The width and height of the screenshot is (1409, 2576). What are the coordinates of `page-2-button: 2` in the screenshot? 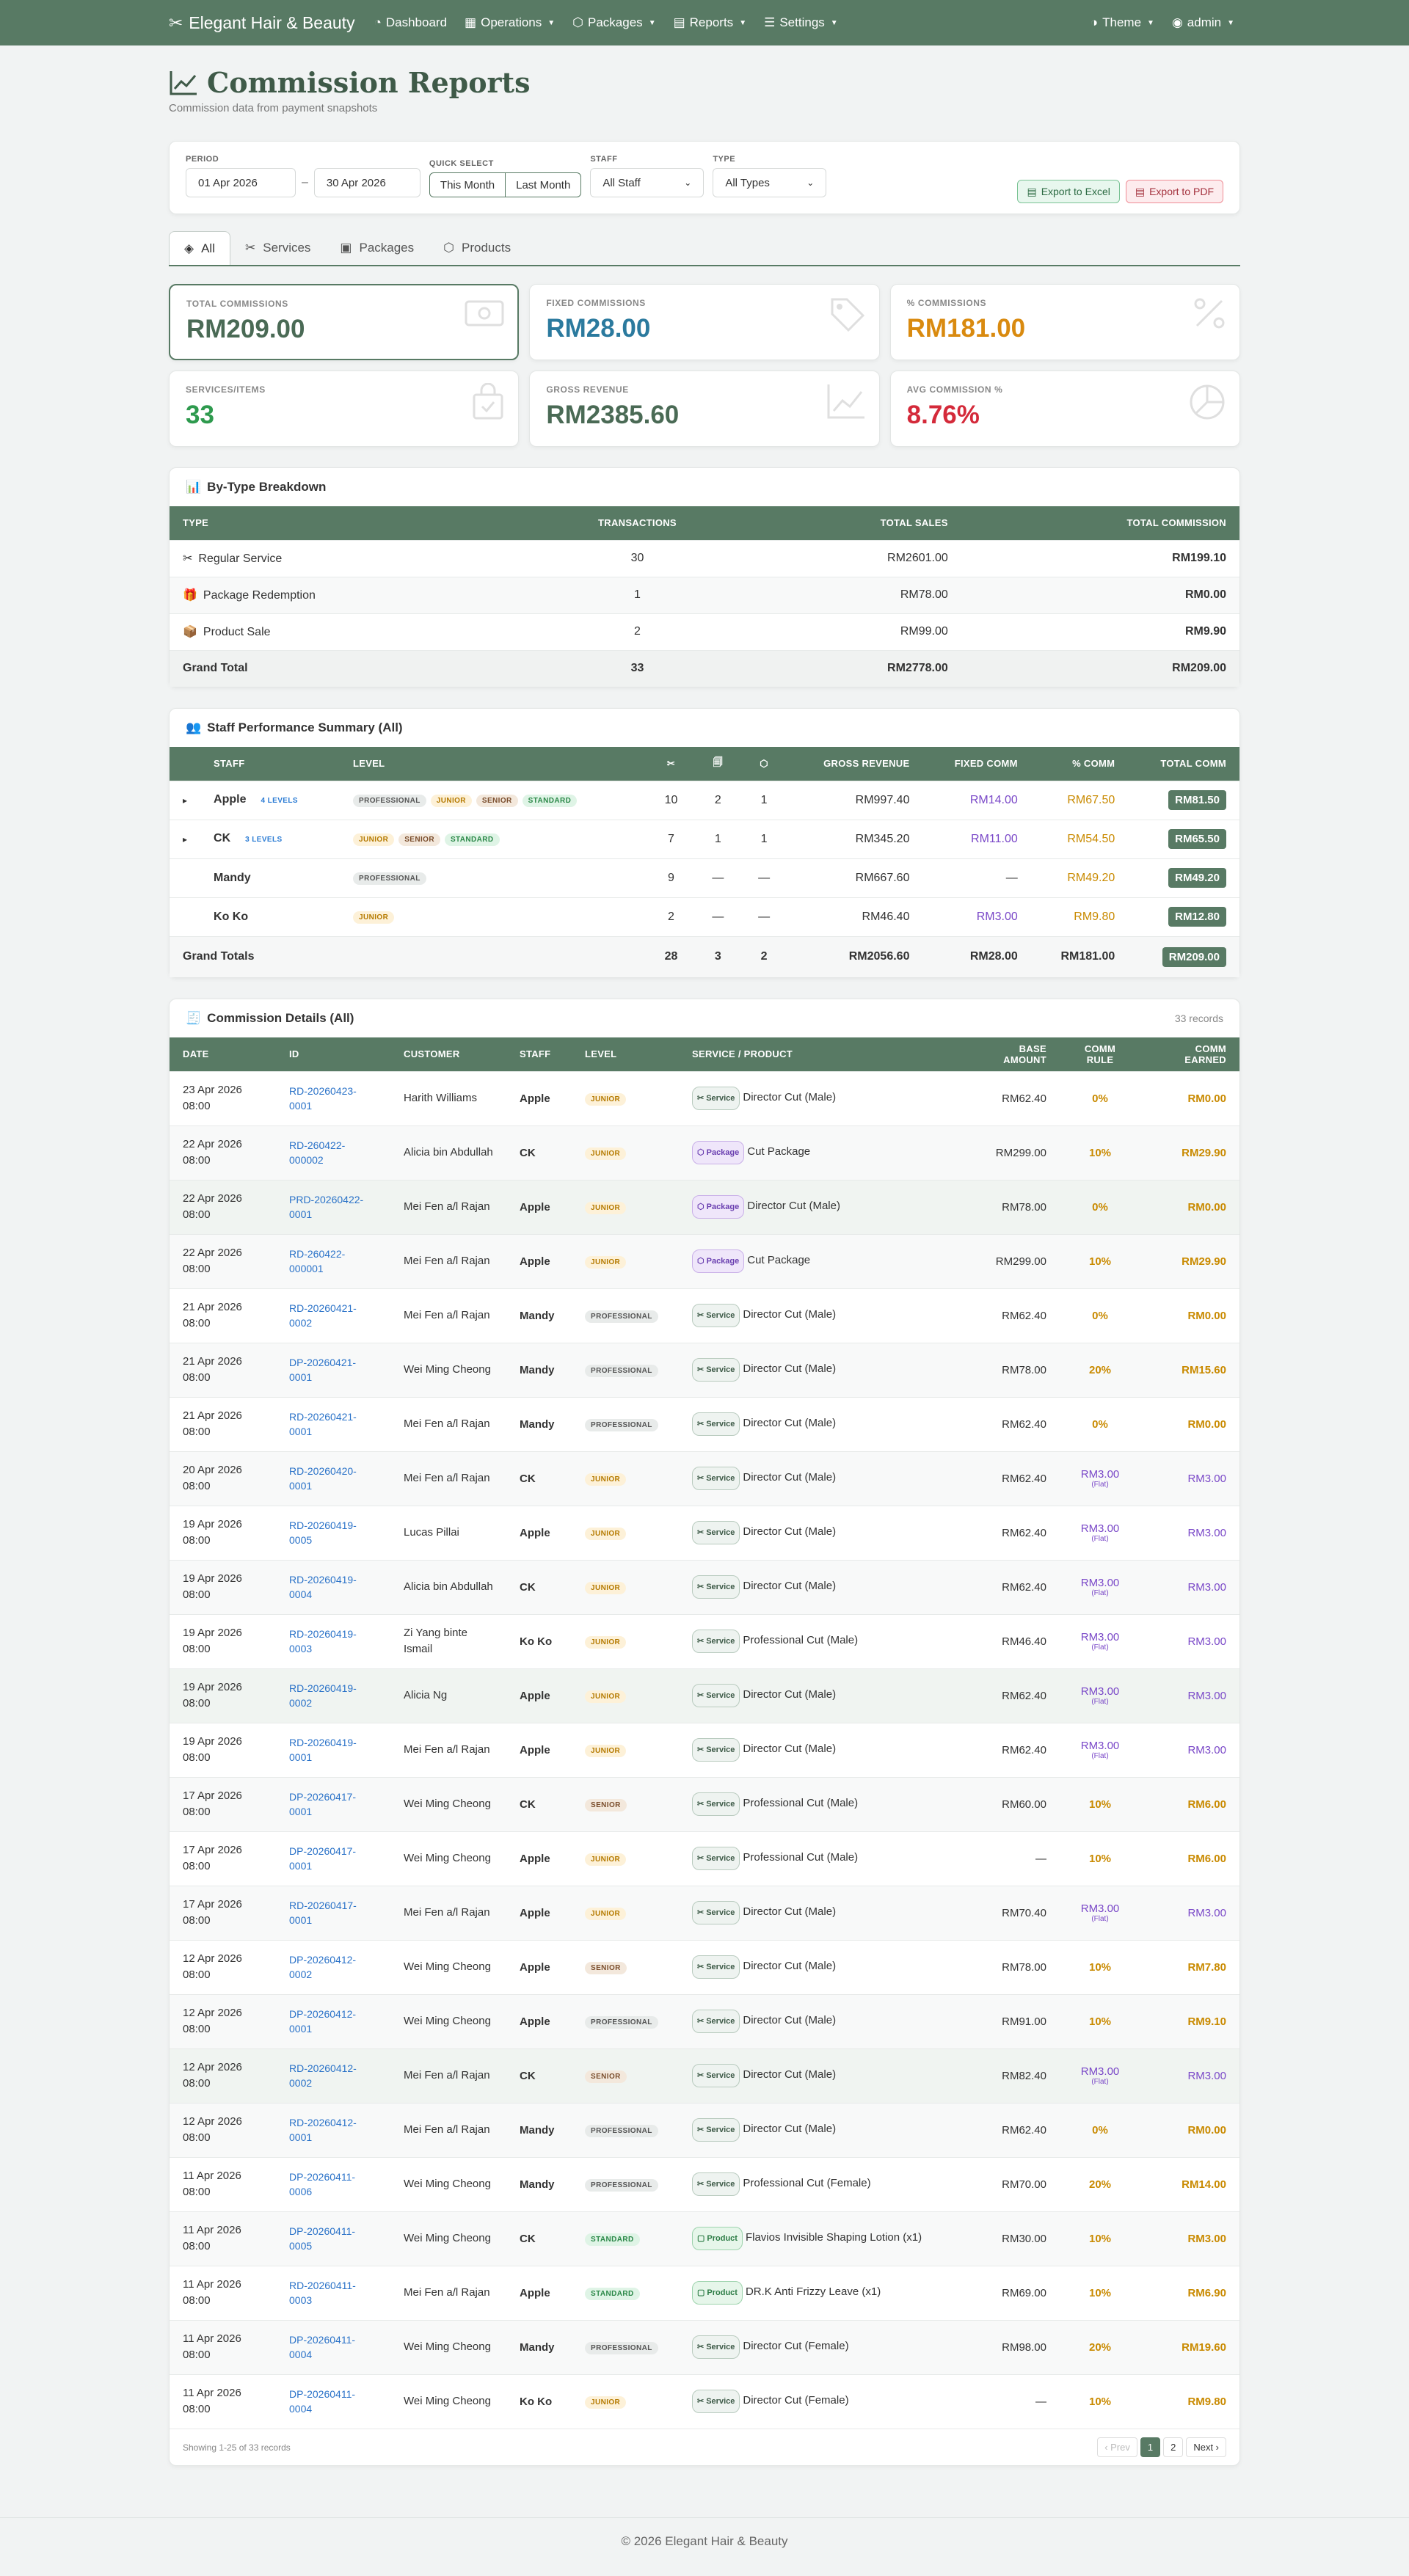 It's located at (1174, 2447).